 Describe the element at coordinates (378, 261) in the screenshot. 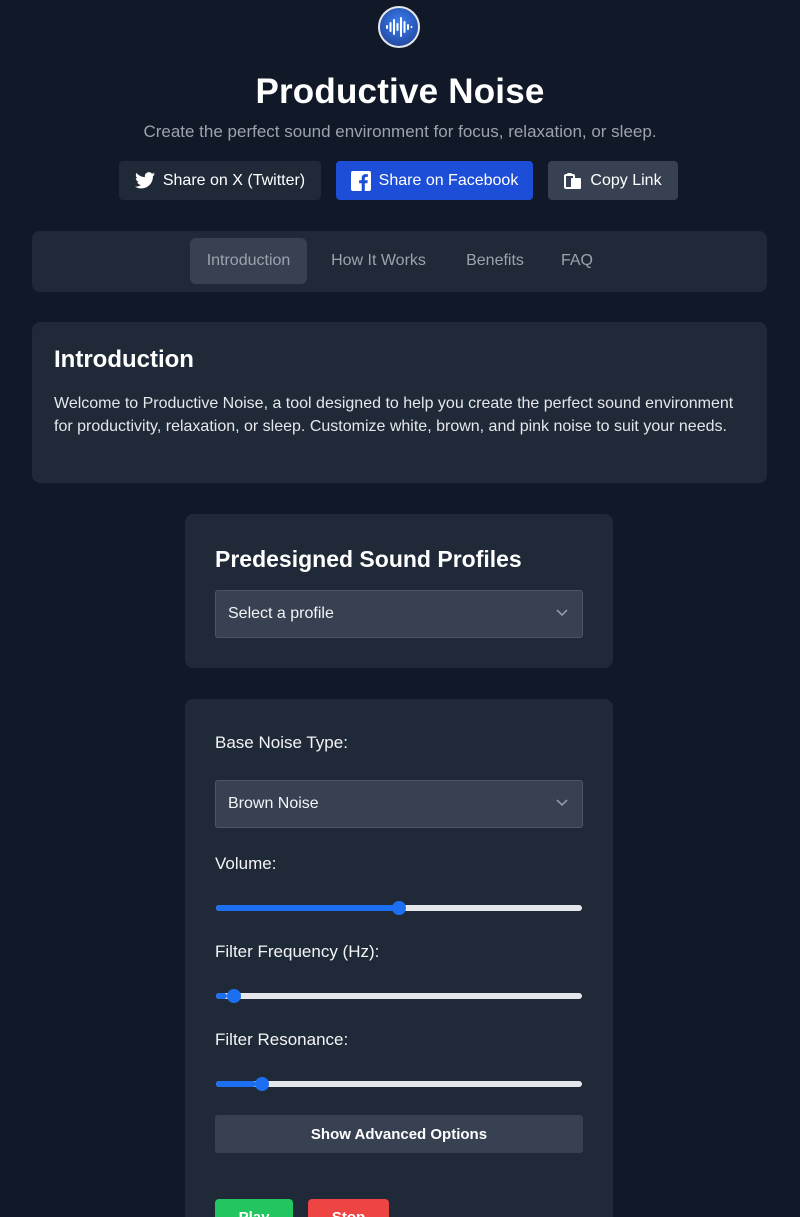

I see `tab-how-it-works: How It Works` at that location.